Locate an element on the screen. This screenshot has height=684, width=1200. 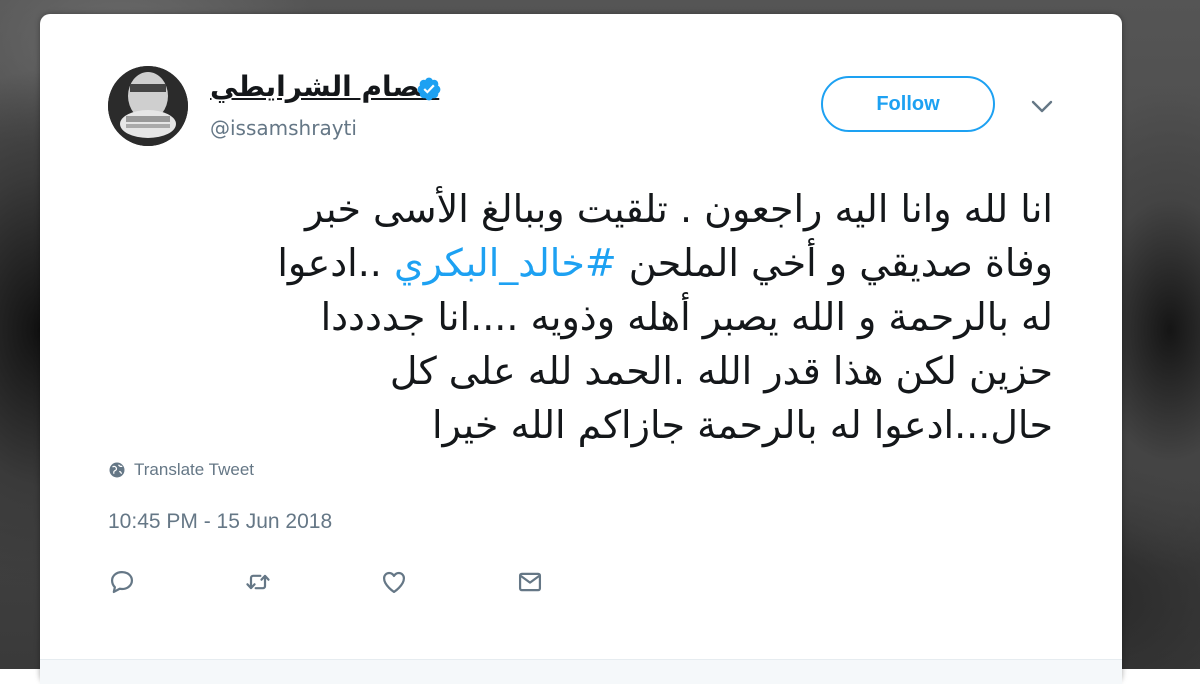
tweet-timestamp: 10:45 PM - 15 Jun 2018 is located at coordinates (220, 522).